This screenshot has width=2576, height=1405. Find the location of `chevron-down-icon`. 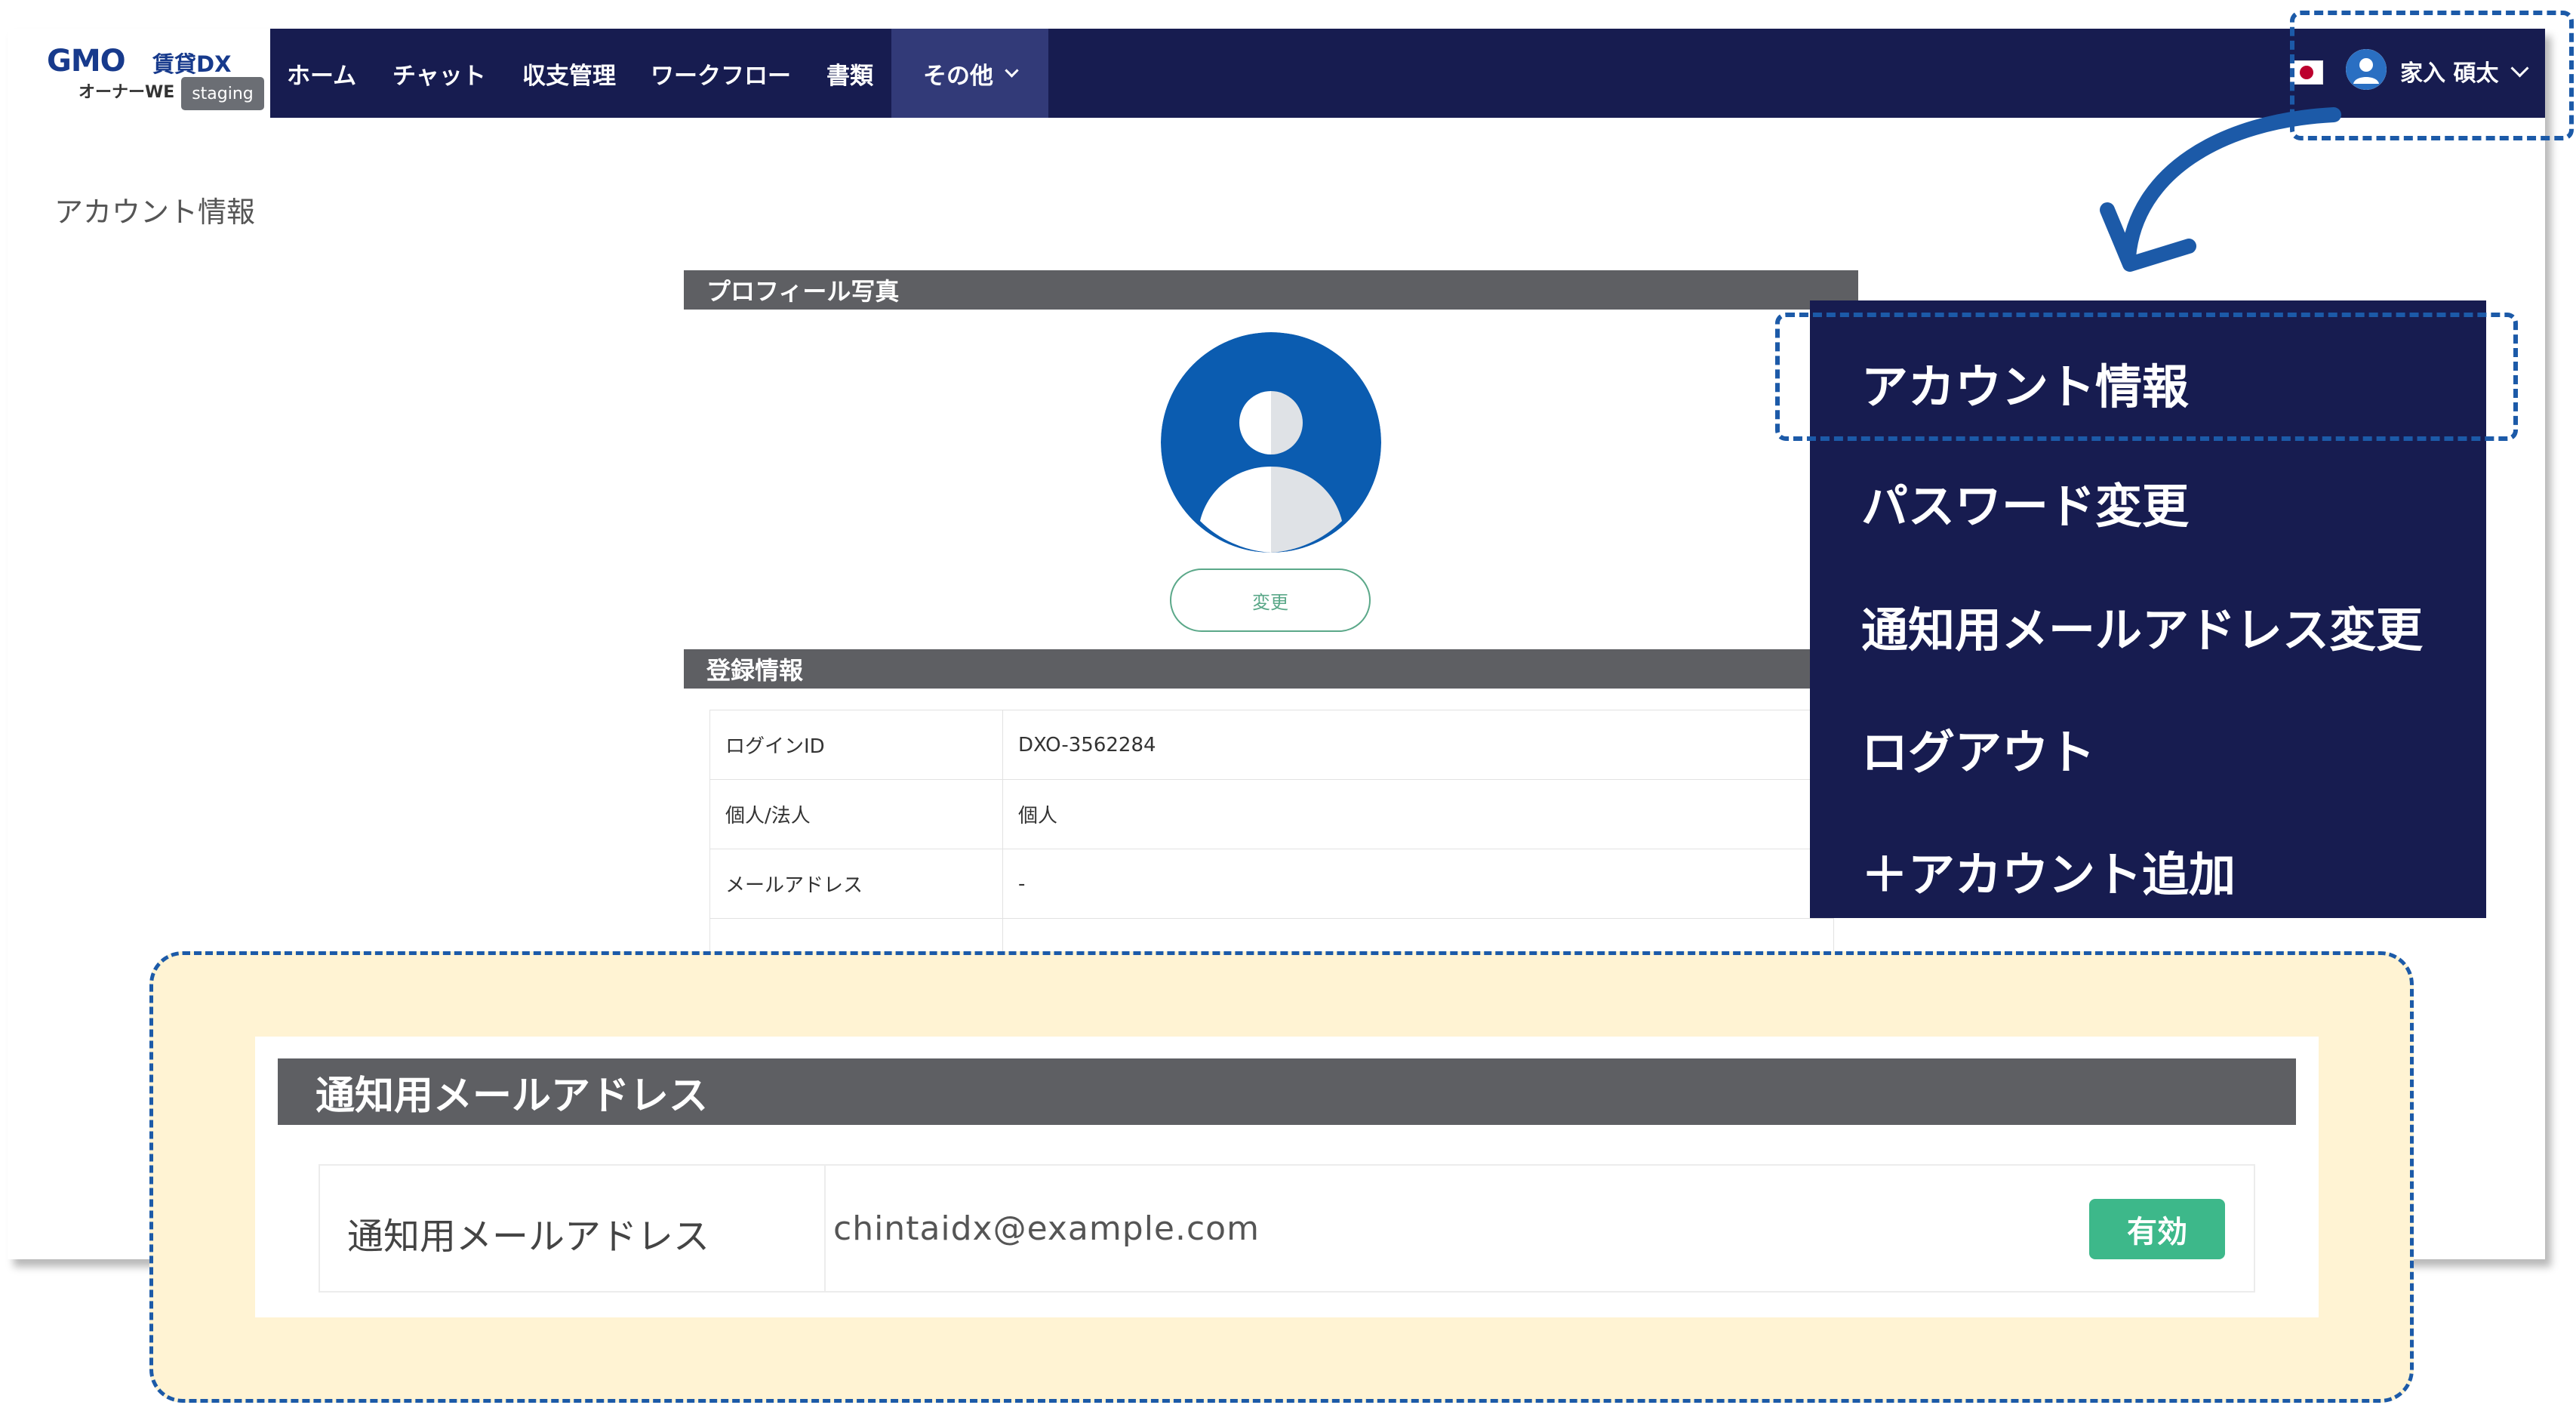

chevron-down-icon is located at coordinates (1012, 70).